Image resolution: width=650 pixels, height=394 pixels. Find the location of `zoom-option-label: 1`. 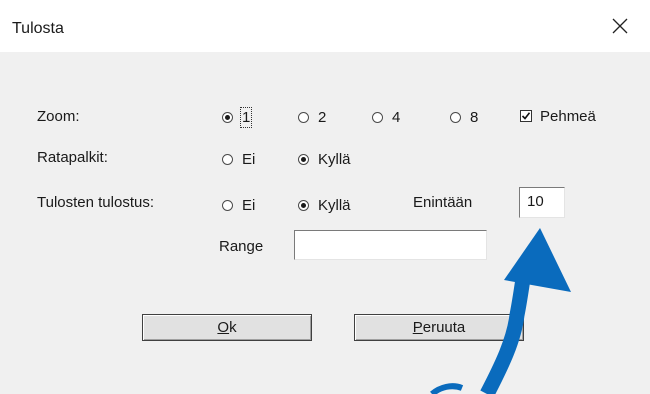

zoom-option-label: 1 is located at coordinates (246, 117).